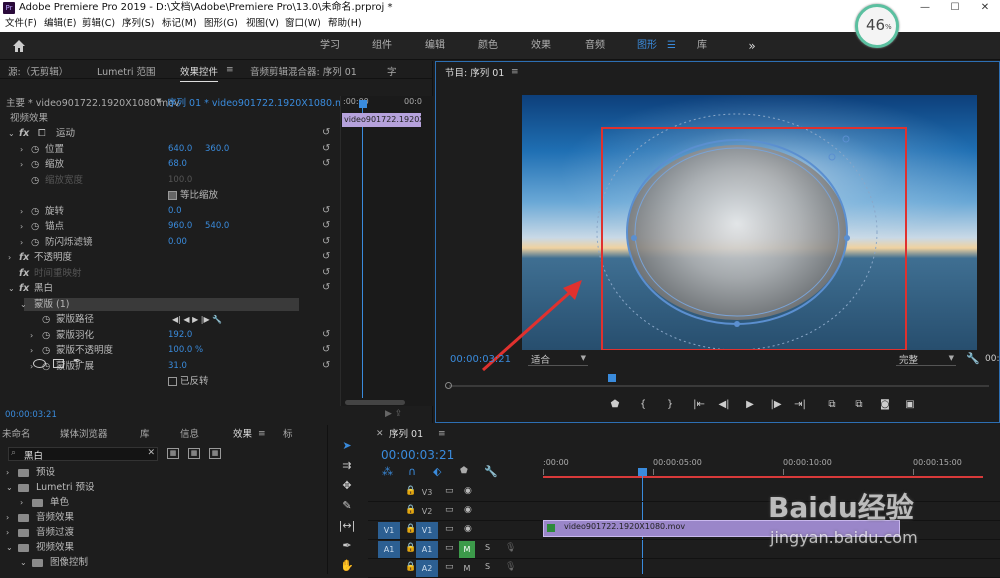  Describe the element at coordinates (427, 492) in the screenshot. I see `track-target: V3` at that location.